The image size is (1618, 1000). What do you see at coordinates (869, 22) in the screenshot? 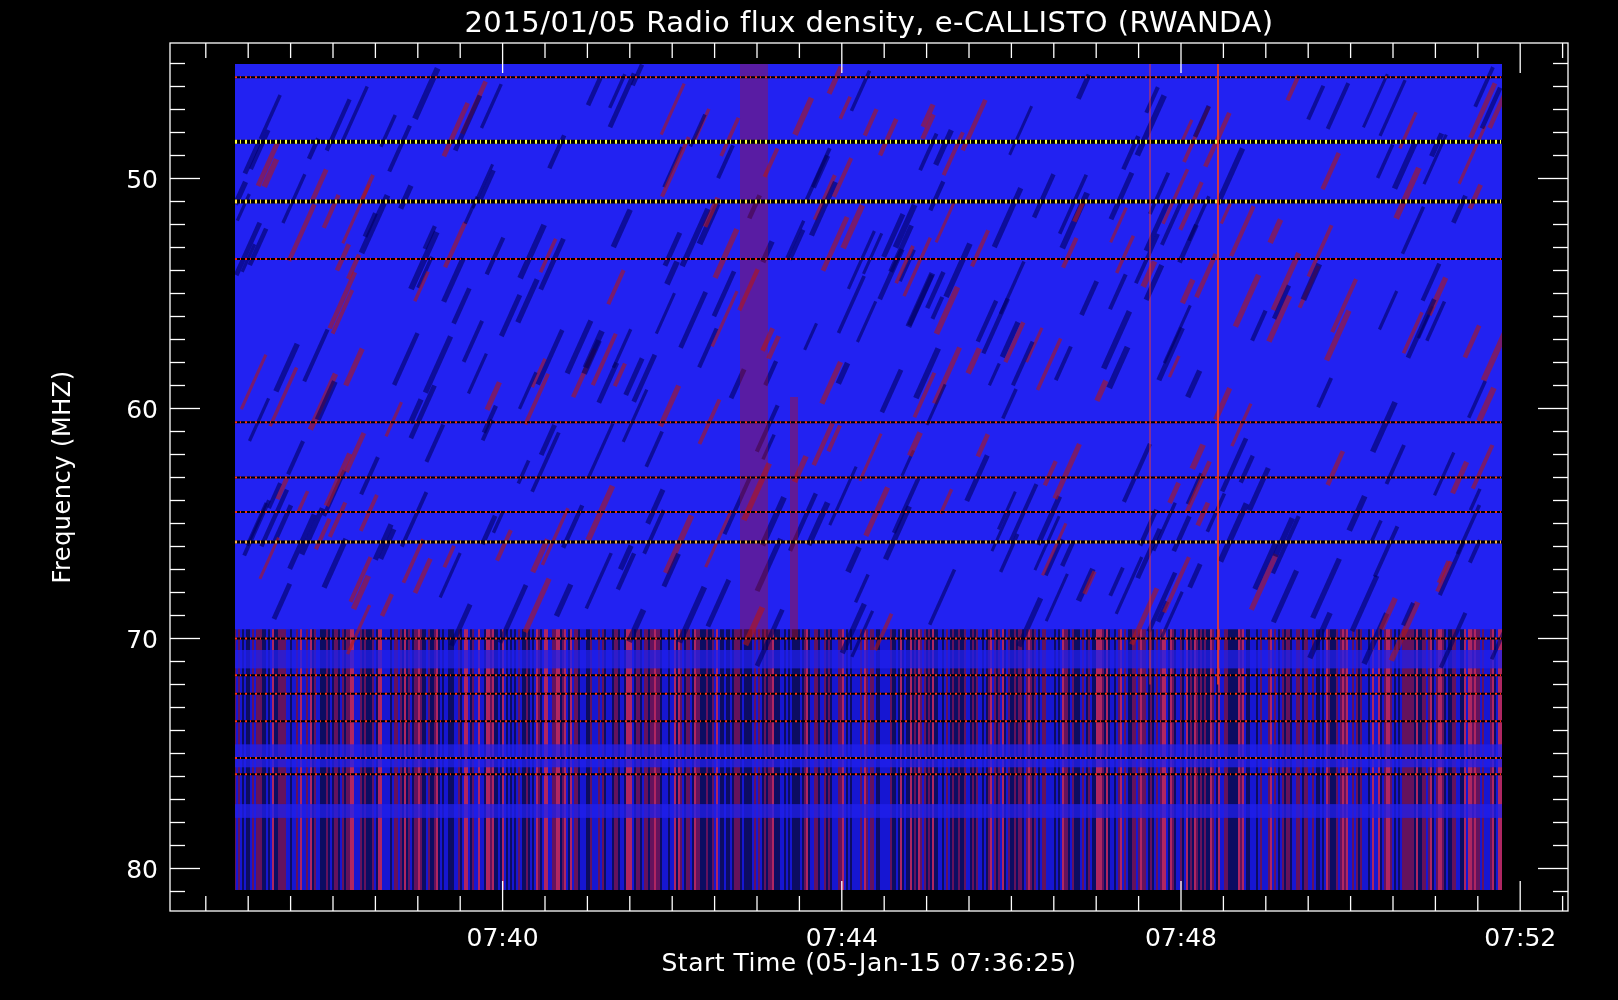
I see `plot-title: 2015/01/05 Radio flux density, e-CALLISTO (RWANDA)` at bounding box center [869, 22].